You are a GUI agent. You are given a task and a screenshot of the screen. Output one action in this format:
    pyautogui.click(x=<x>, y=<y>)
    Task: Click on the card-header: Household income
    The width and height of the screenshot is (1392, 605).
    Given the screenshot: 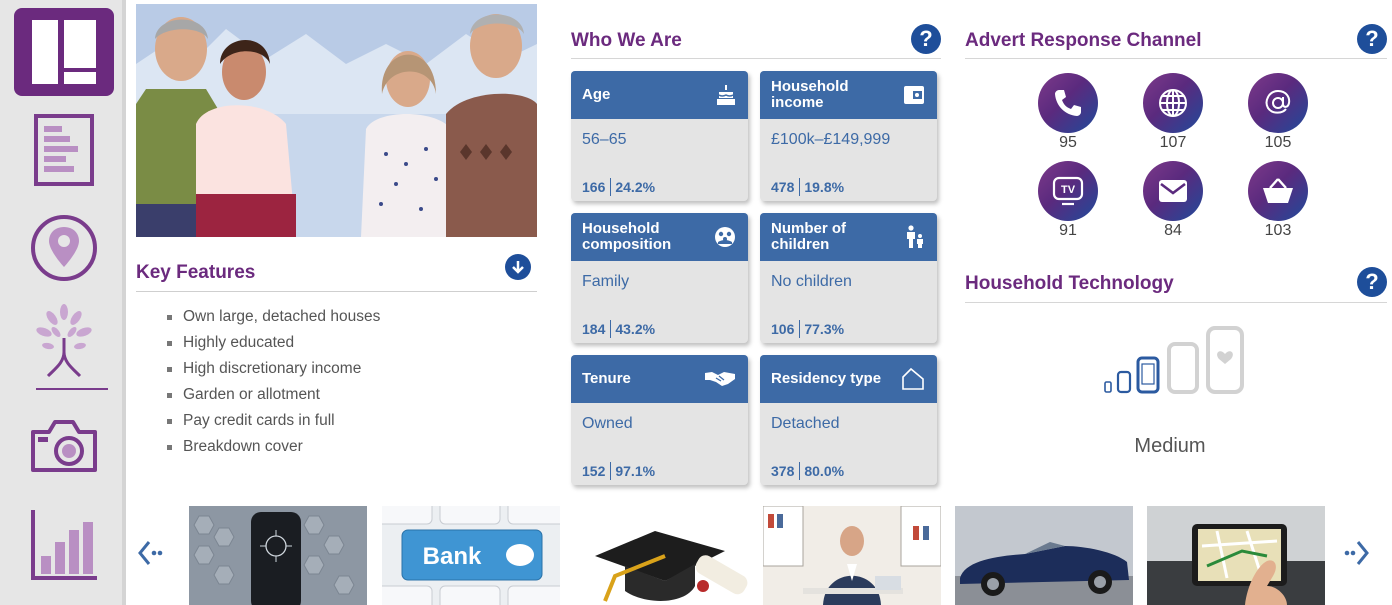 What is the action you would take?
    pyautogui.click(x=848, y=95)
    